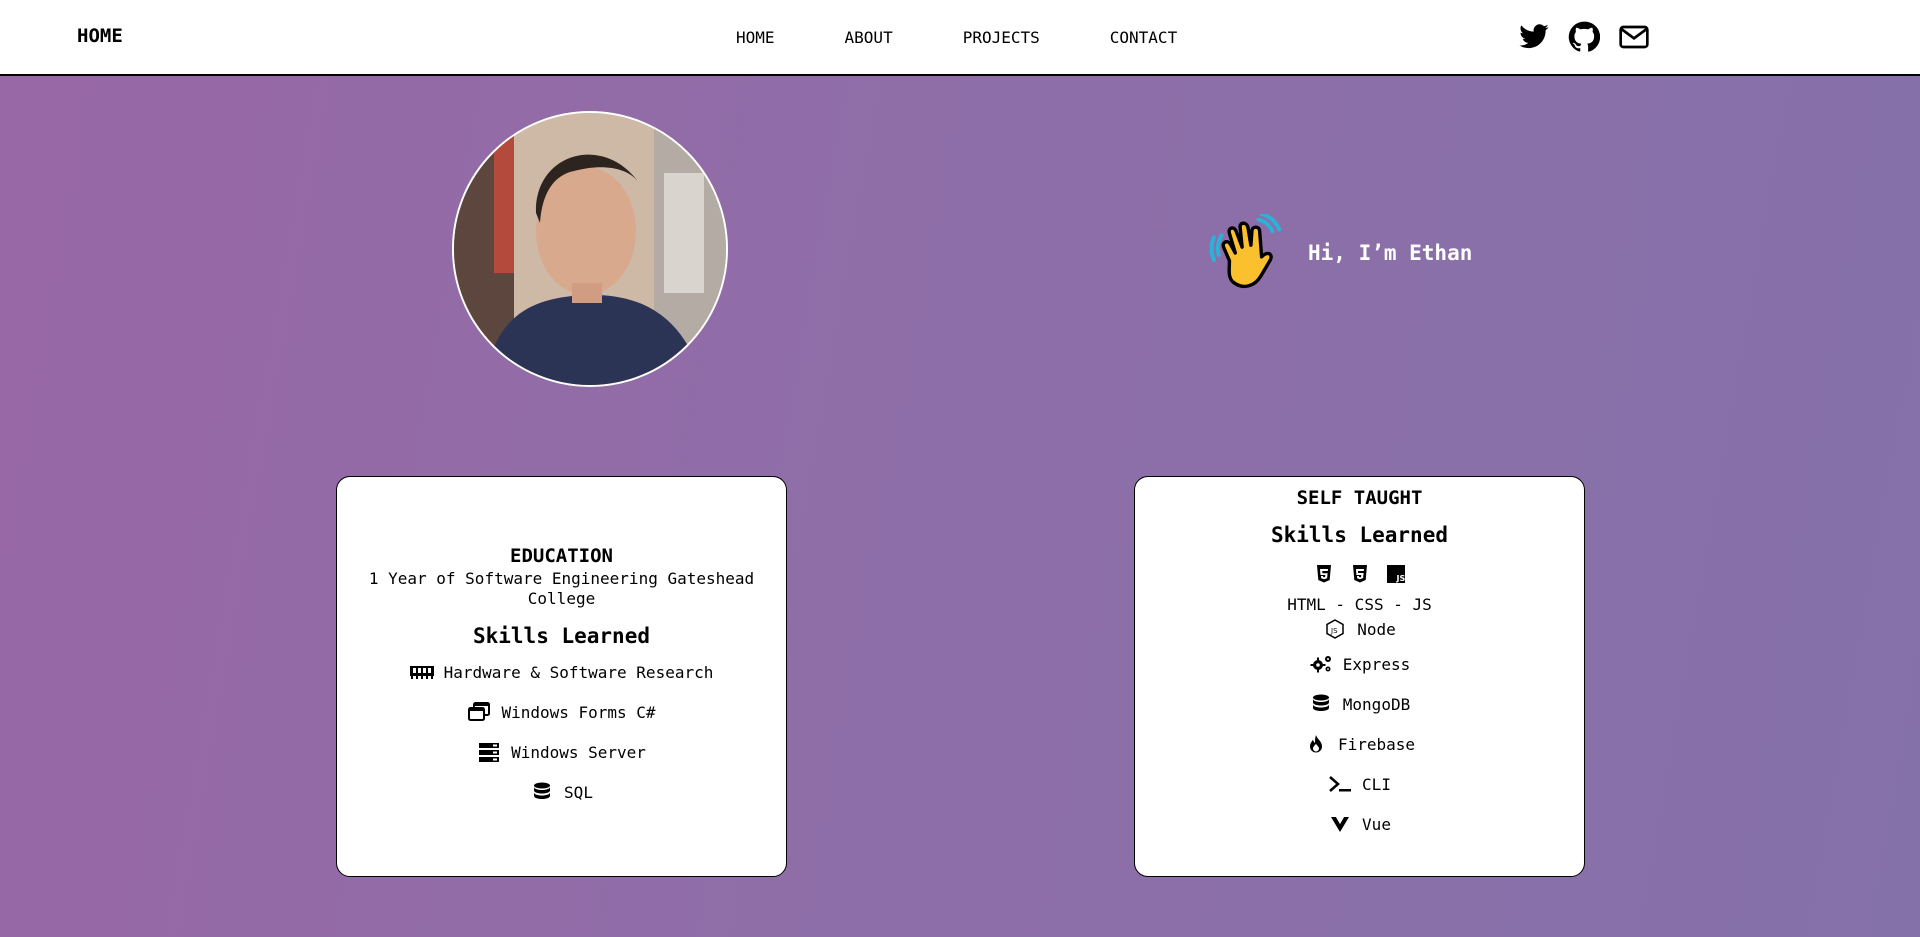 This screenshot has width=1920, height=937. I want to click on nav-link-projects: PROJECTS, so click(1001, 37).